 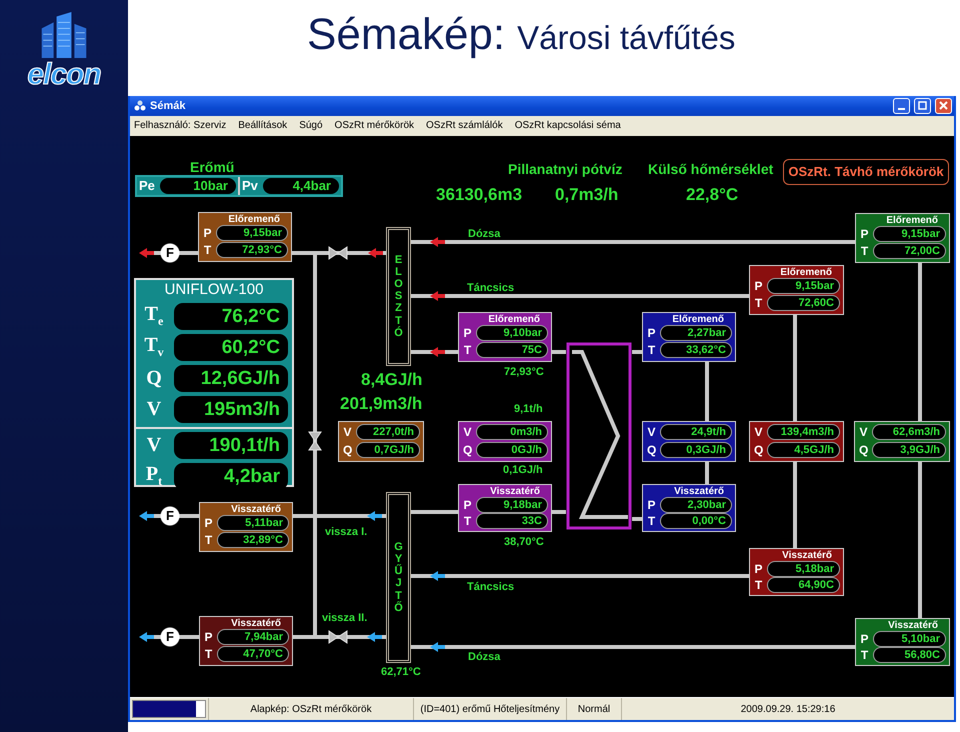 I want to click on reading-display: 195m3/h, so click(x=231, y=409).